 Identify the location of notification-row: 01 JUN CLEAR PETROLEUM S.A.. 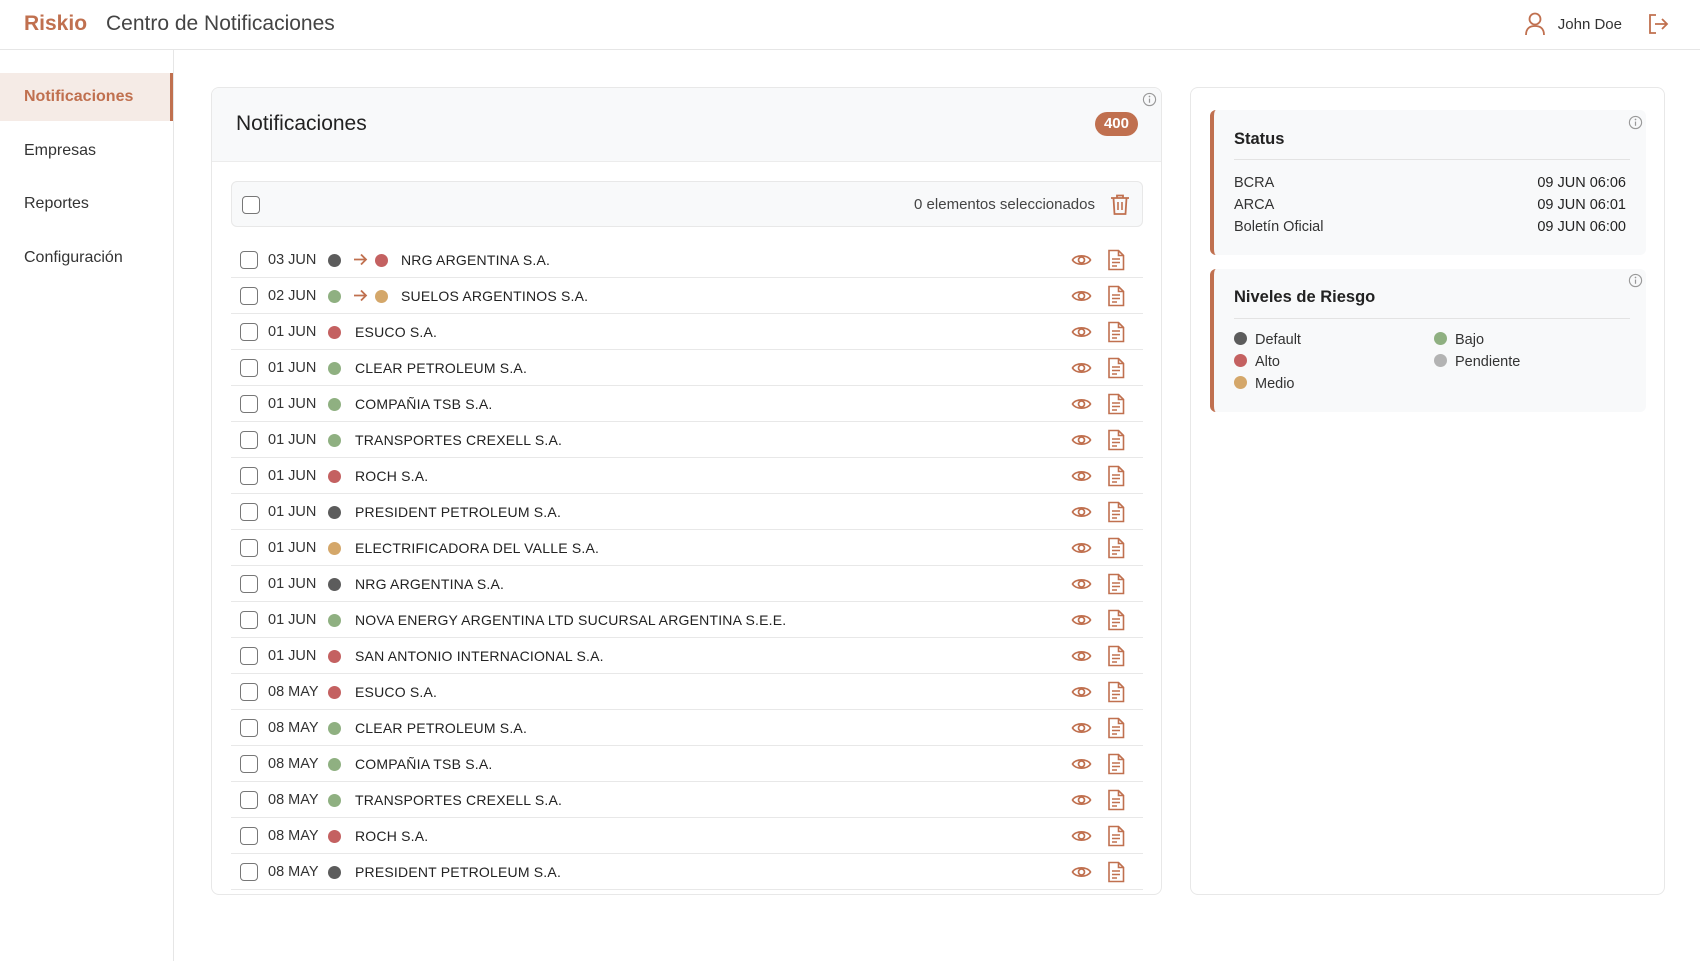
(687, 368).